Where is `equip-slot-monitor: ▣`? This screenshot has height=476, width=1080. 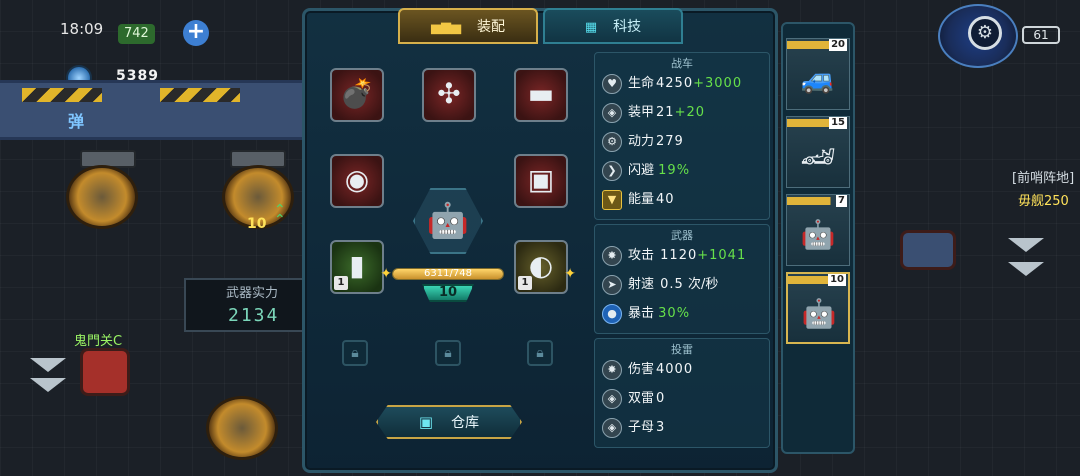
equip-slot-monitor: ▣ is located at coordinates (541, 181).